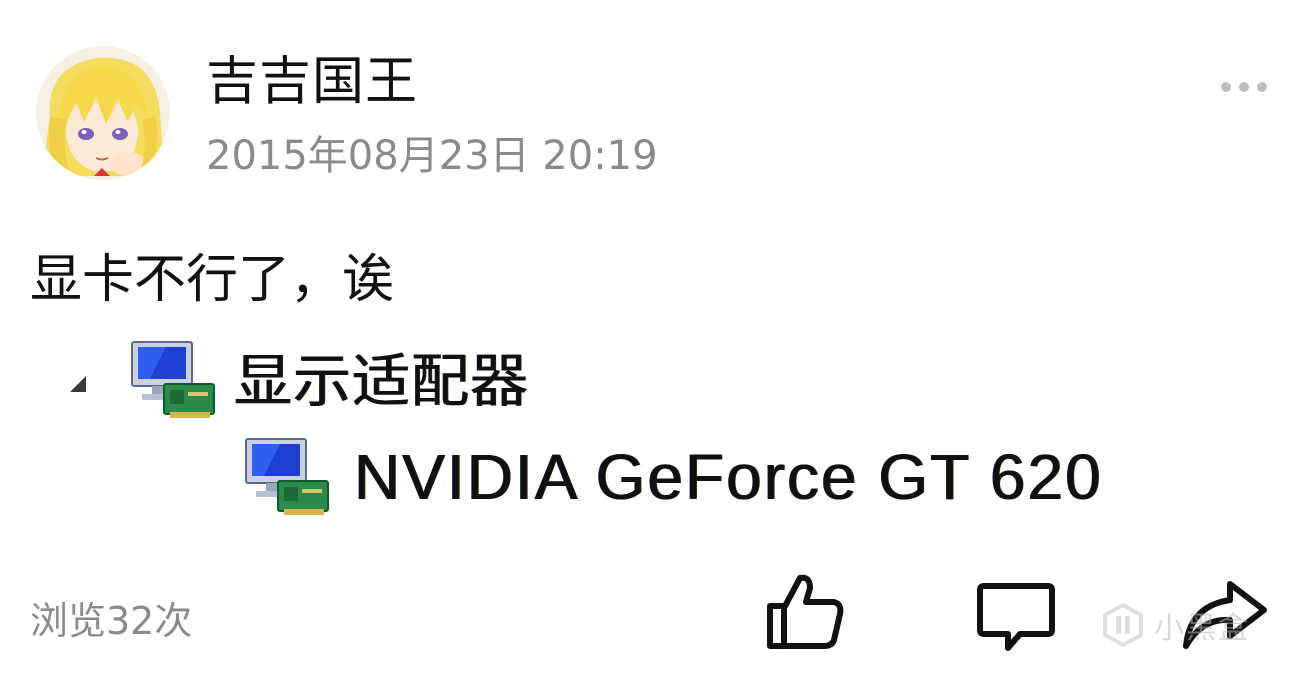  Describe the element at coordinates (111, 621) in the screenshot. I see `view-count: 浏览32次` at that location.